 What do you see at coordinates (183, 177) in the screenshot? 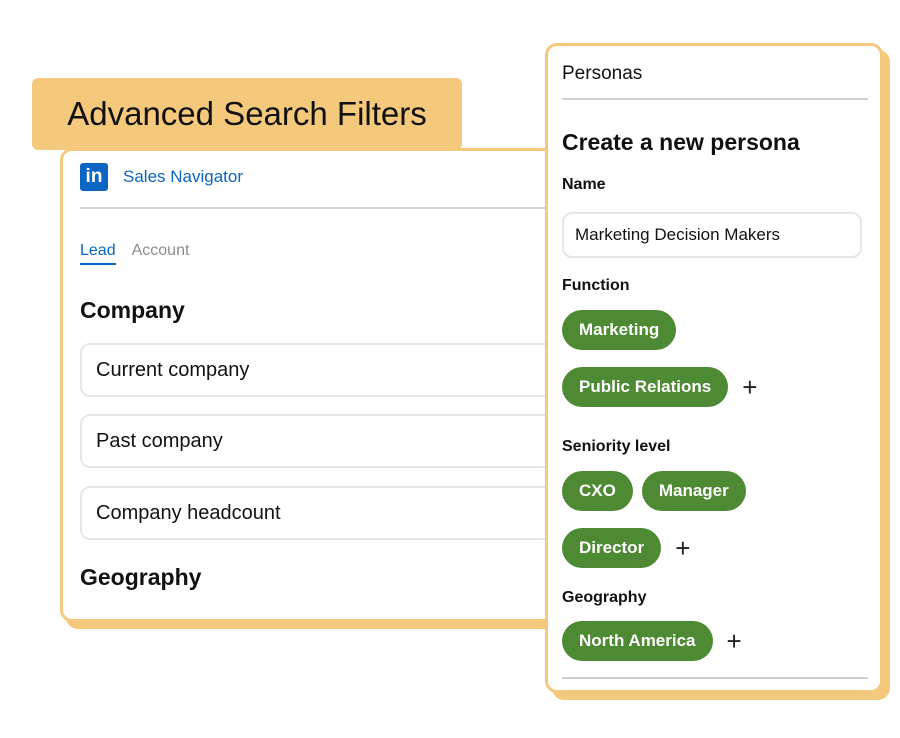
I see `brand-name: Sales Navigator` at bounding box center [183, 177].